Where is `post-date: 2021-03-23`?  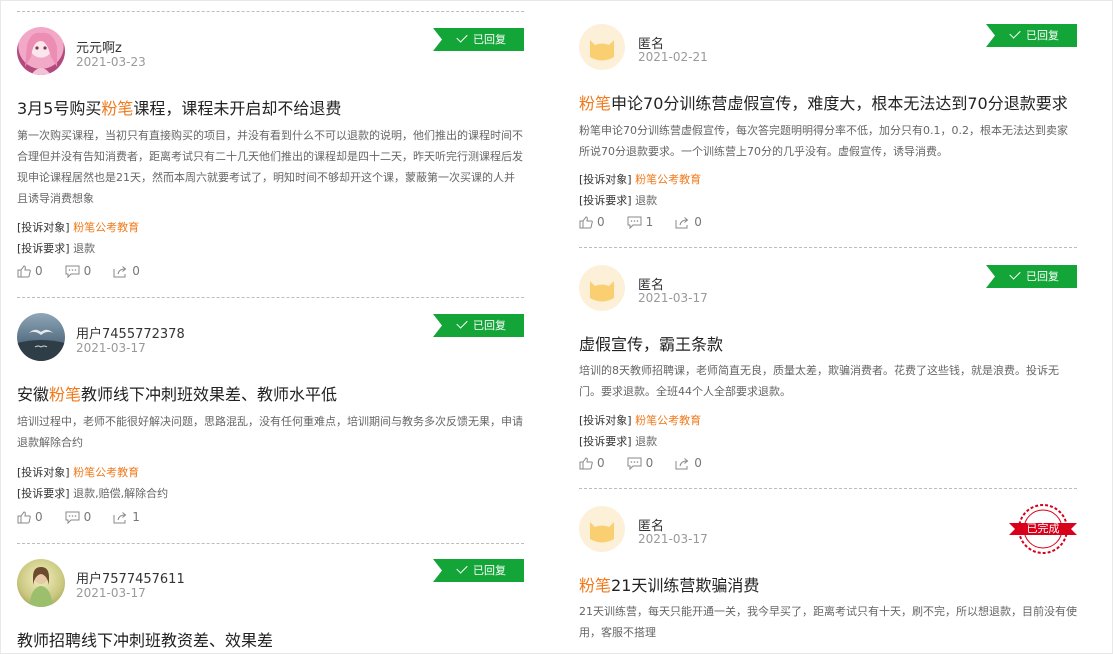
post-date: 2021-03-23 is located at coordinates (111, 62).